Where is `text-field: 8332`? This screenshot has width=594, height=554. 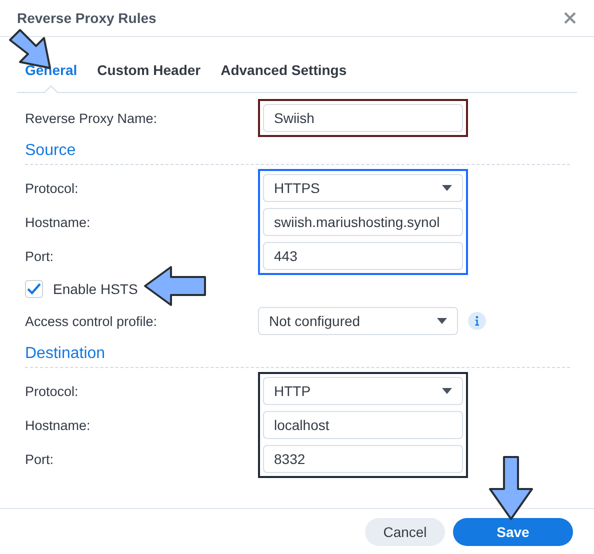 text-field: 8332 is located at coordinates (363, 459).